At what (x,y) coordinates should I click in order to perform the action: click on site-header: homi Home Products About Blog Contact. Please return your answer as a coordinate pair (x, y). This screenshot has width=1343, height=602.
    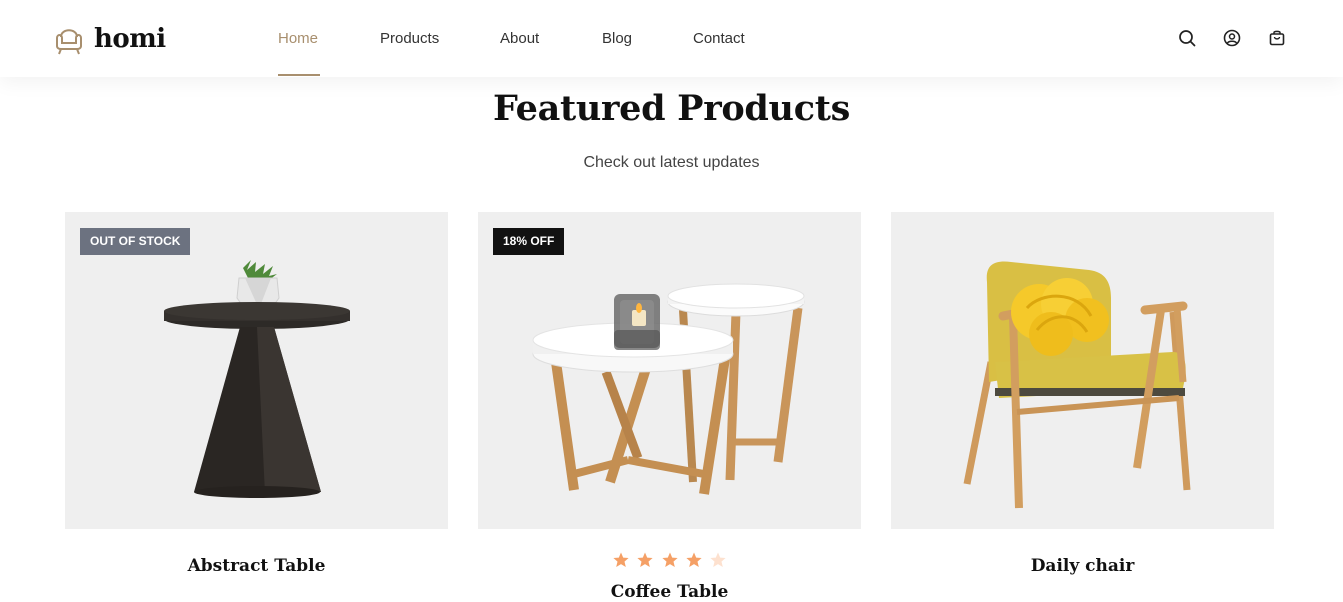
    Looking at the image, I should click on (671, 38).